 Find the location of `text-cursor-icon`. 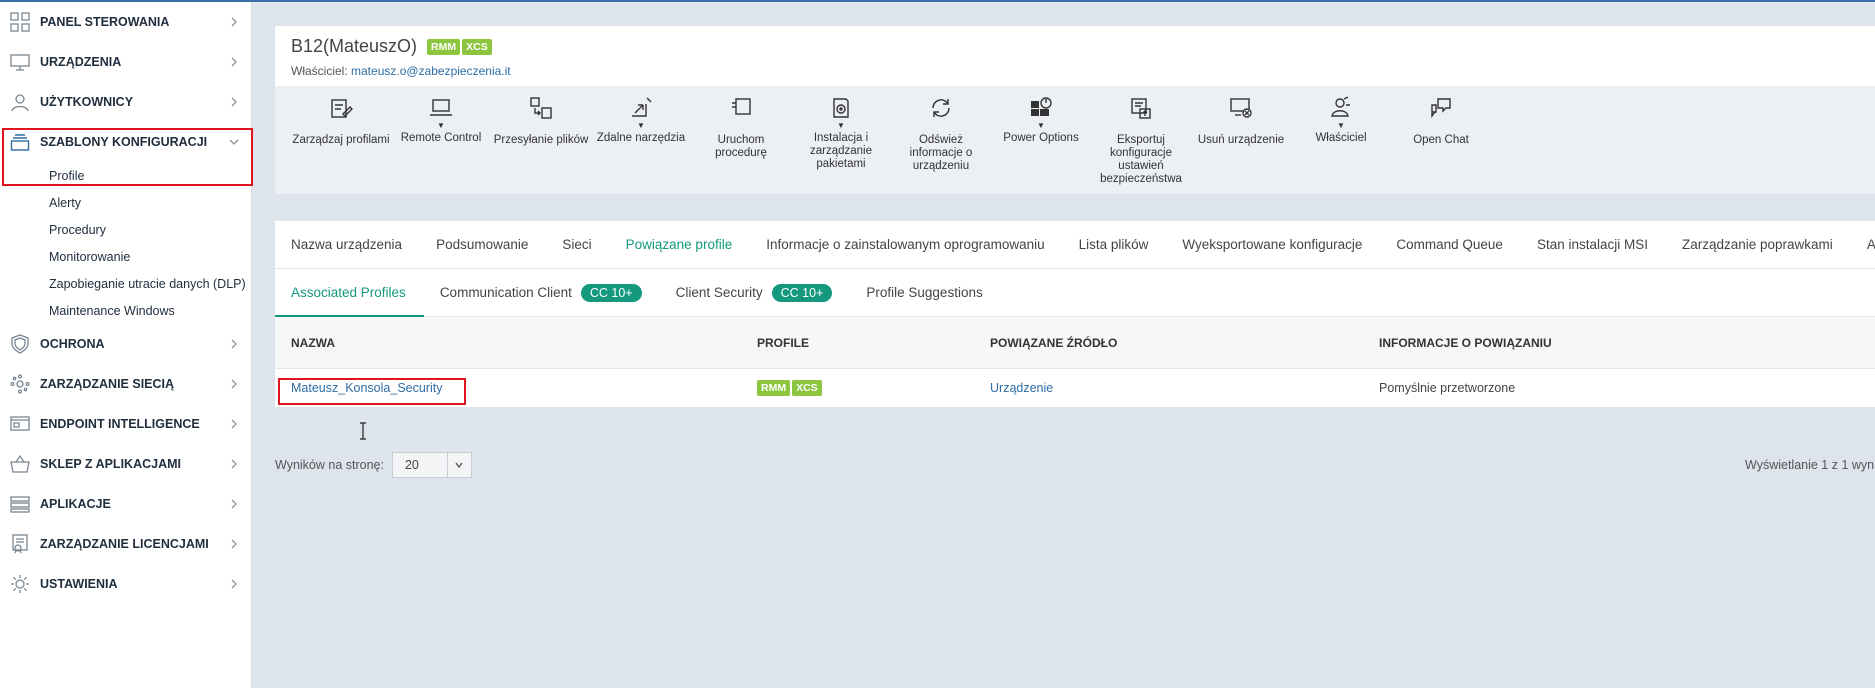

text-cursor-icon is located at coordinates (363, 431).